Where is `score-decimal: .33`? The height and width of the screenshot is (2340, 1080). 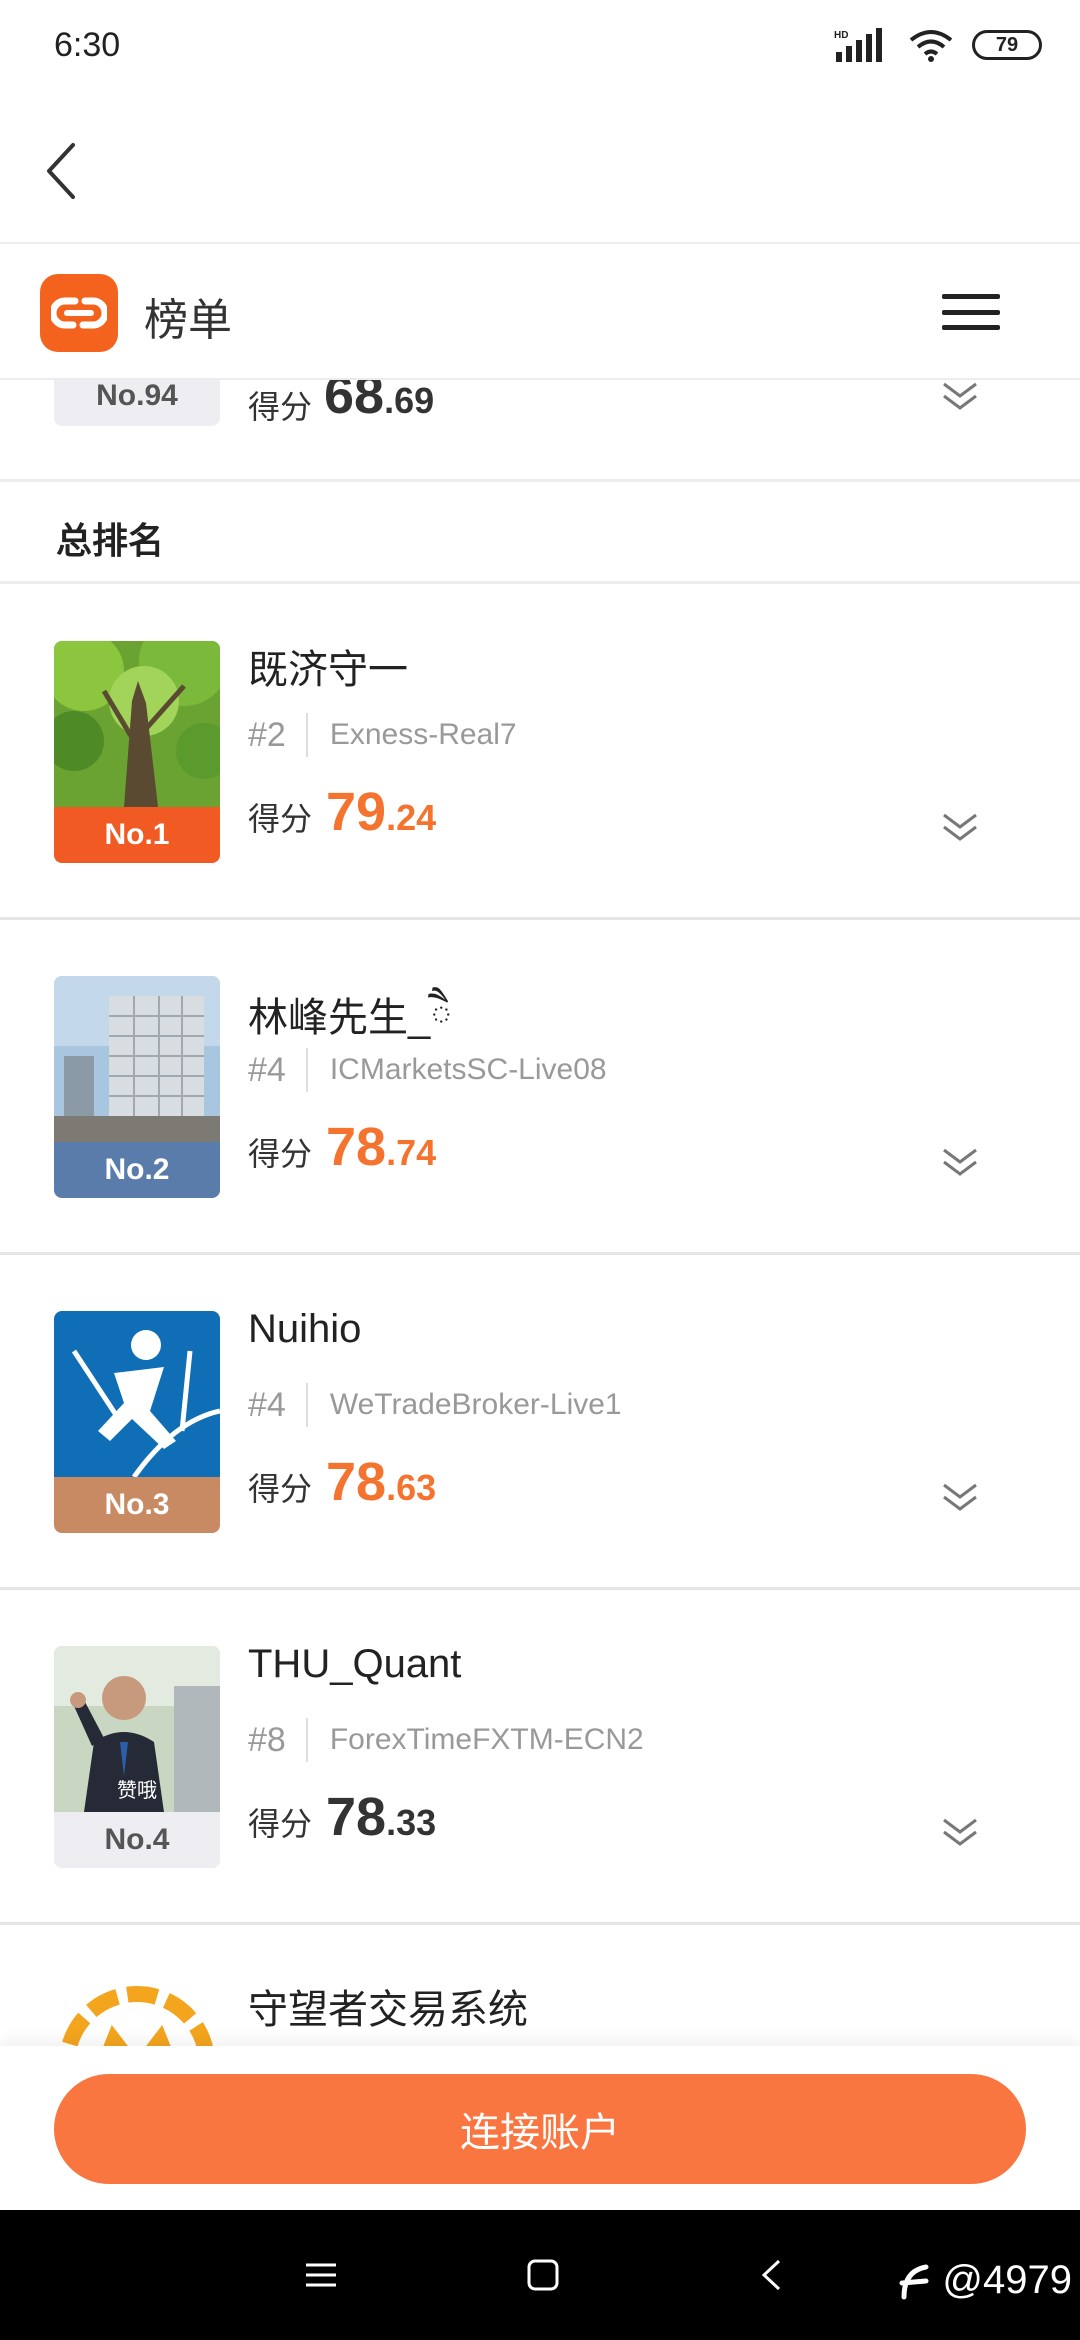
score-decimal: .33 is located at coordinates (411, 1822).